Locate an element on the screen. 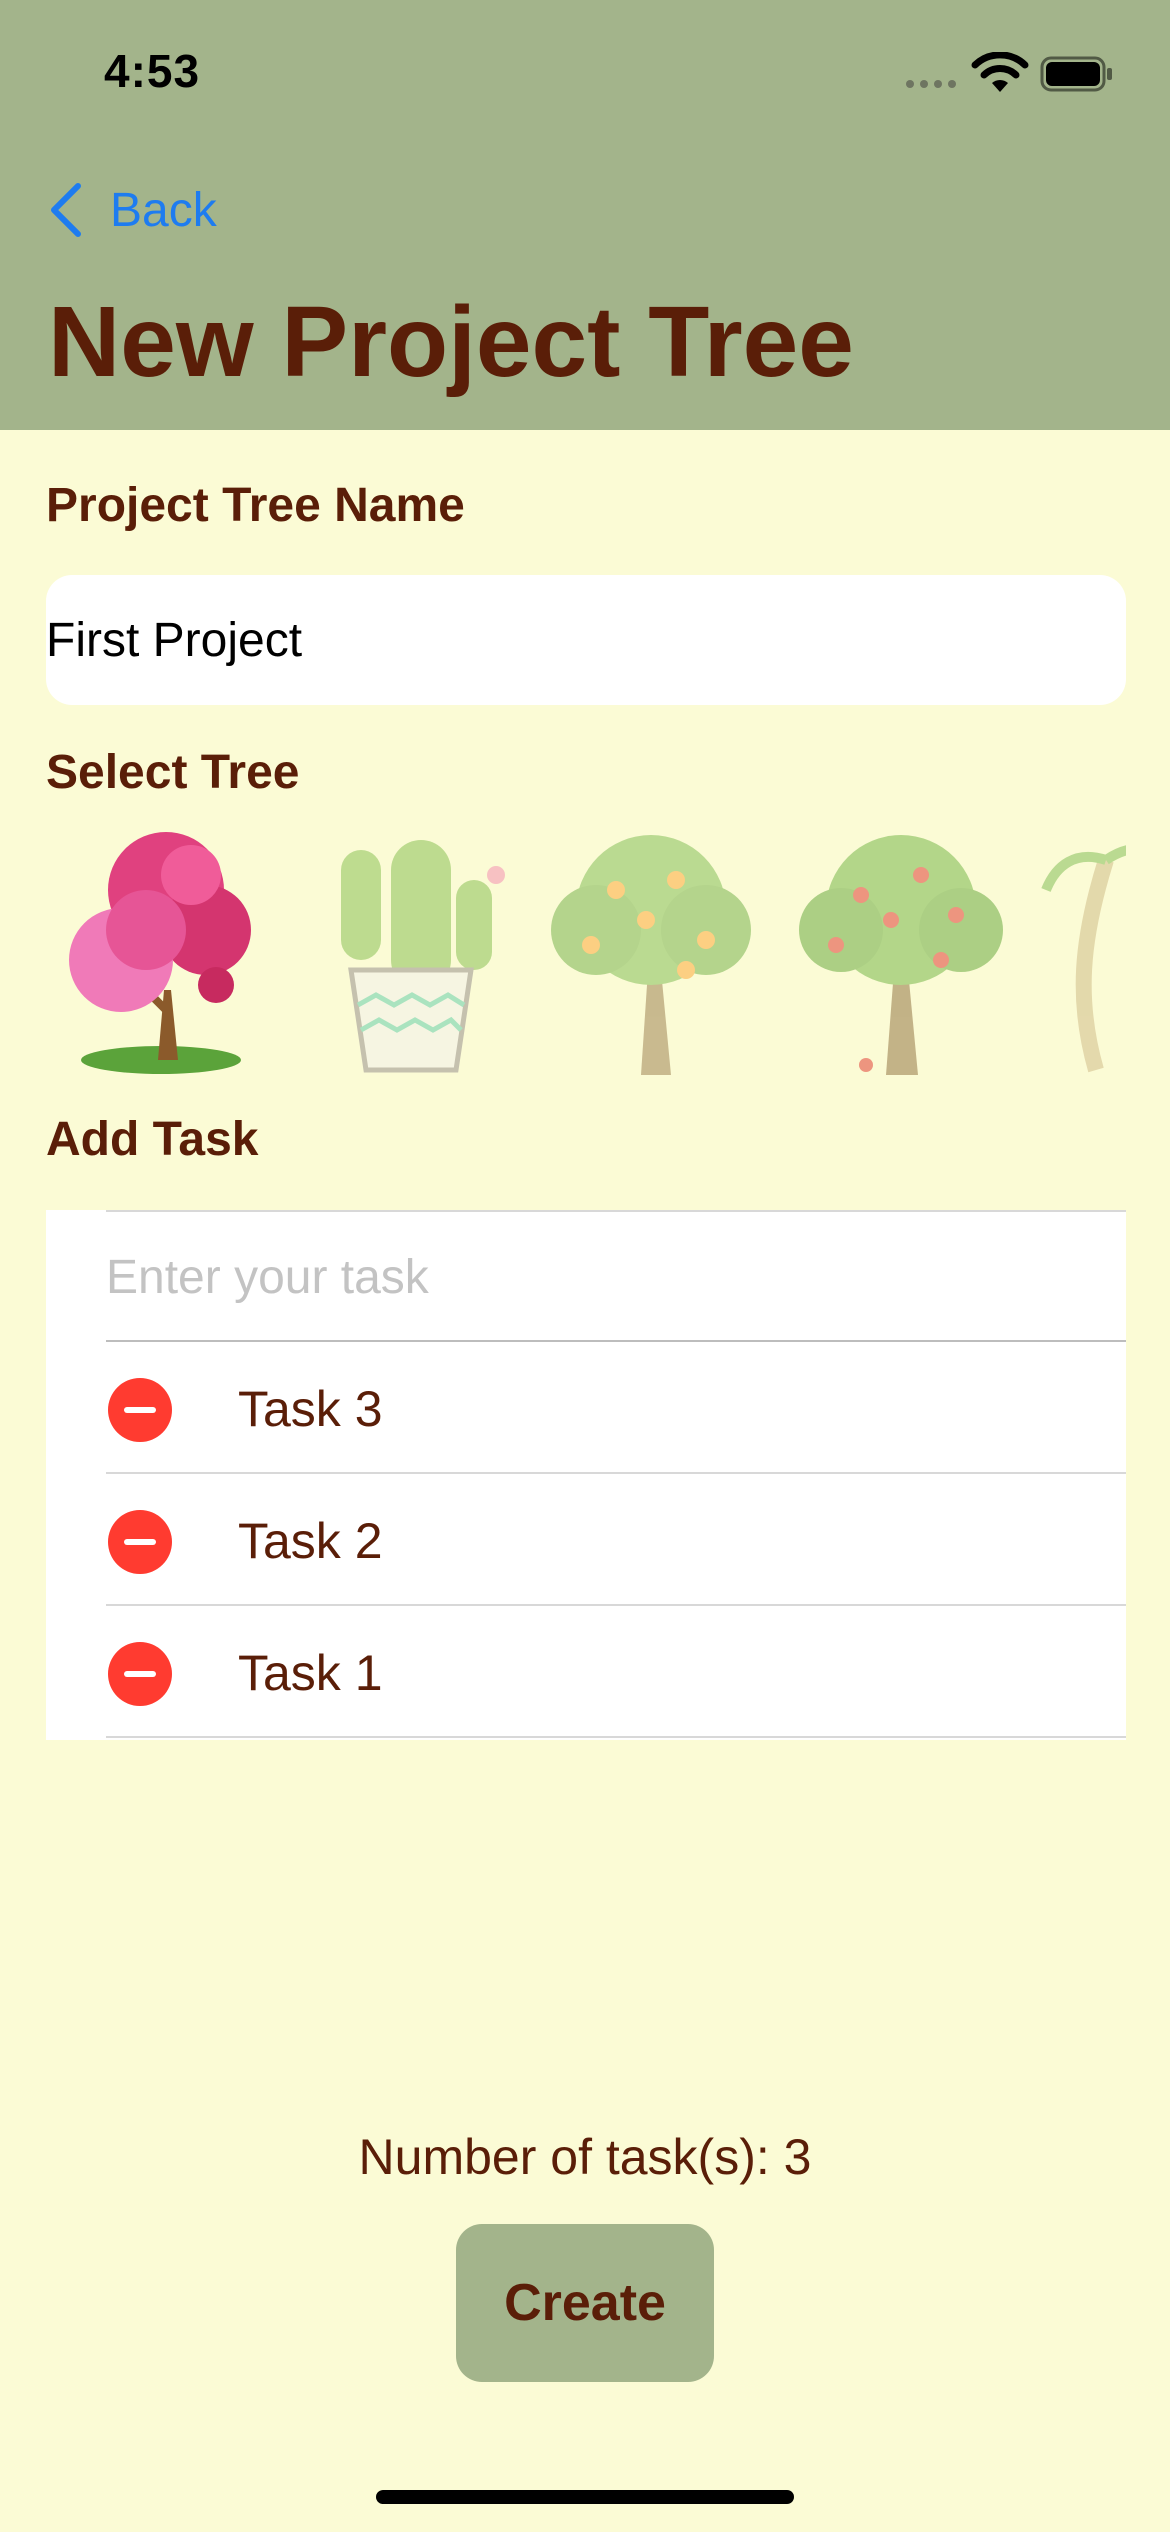  palm-tree-icon is located at coordinates (1081, 950).